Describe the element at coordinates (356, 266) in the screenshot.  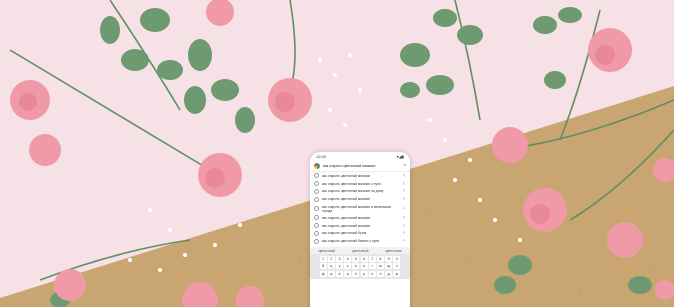
I see `key: е` at that location.